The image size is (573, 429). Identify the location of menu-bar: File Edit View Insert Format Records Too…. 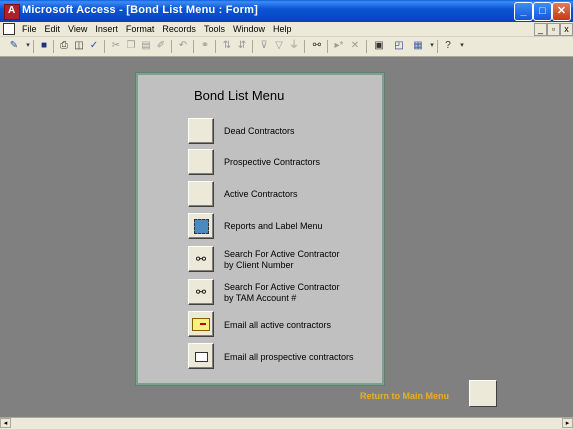
(286, 29).